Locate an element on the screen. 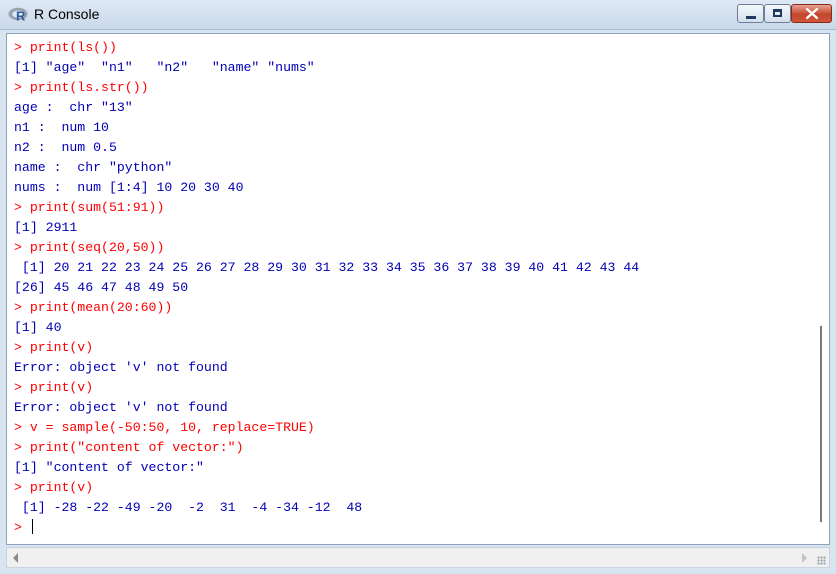  vertical-scrollbar is located at coordinates (820, 289).